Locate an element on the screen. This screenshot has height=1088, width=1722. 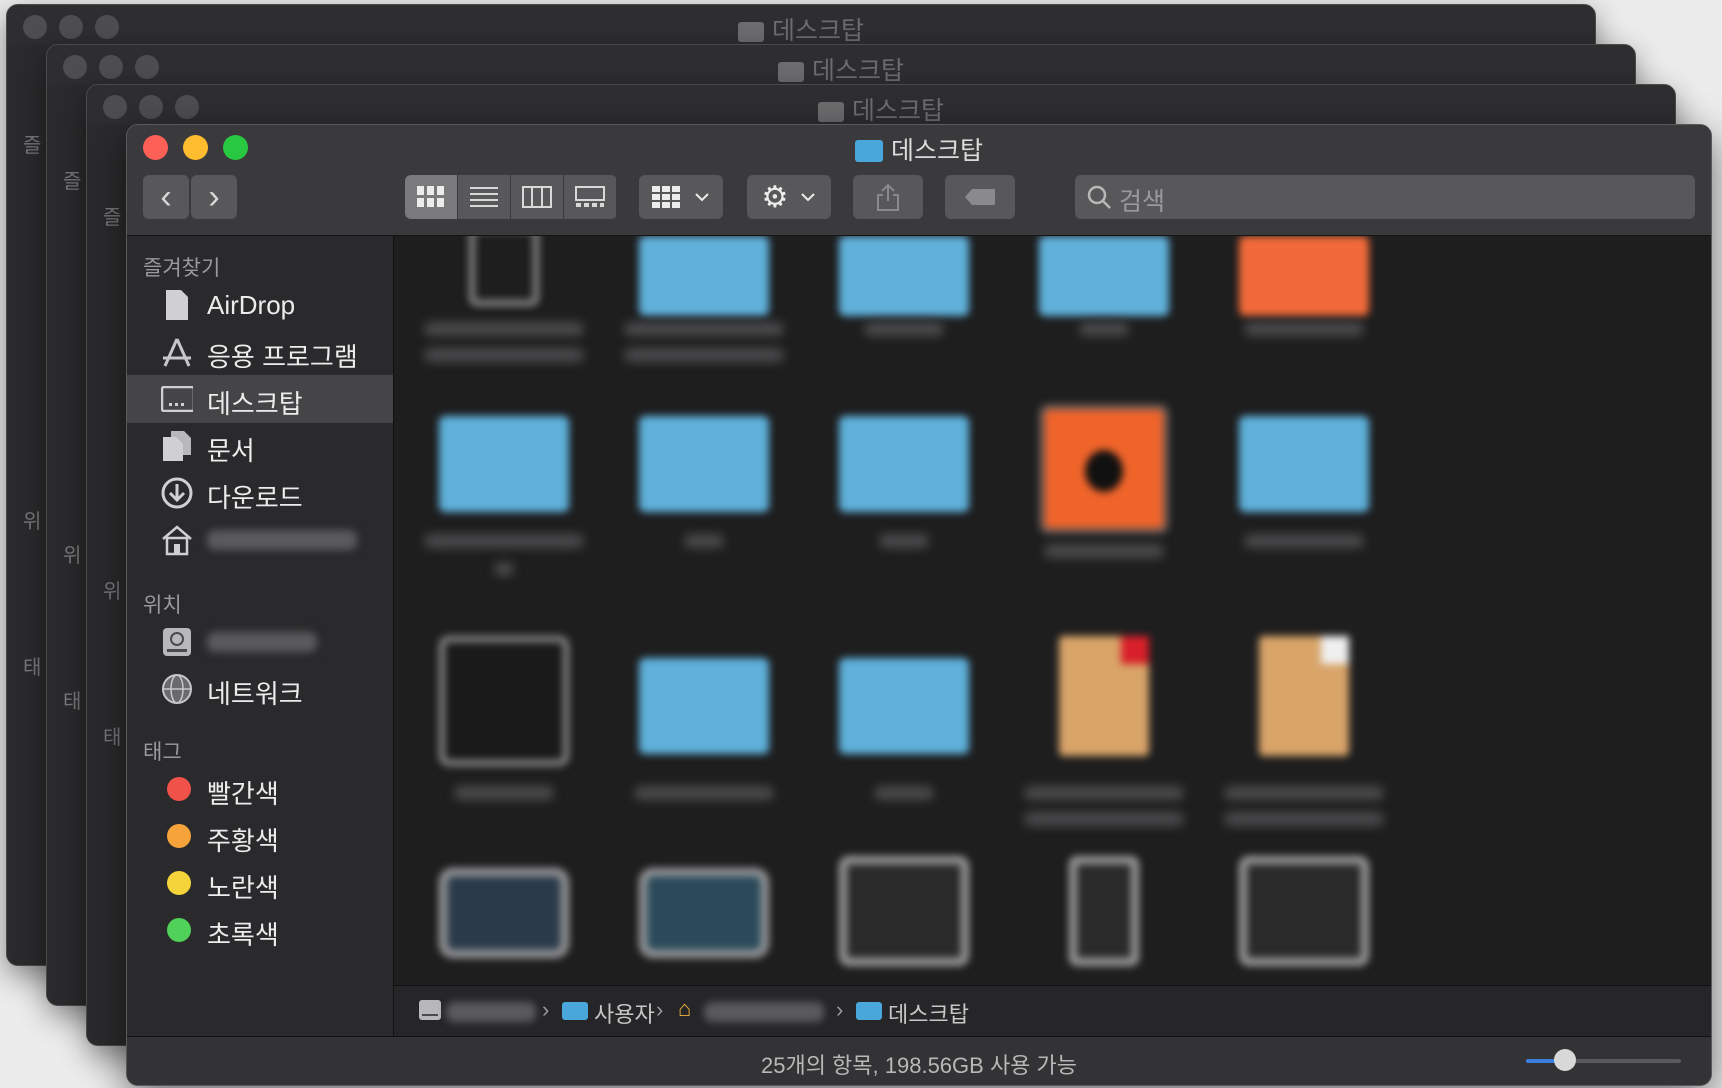
tags-header: 태그 is located at coordinates (162, 752).